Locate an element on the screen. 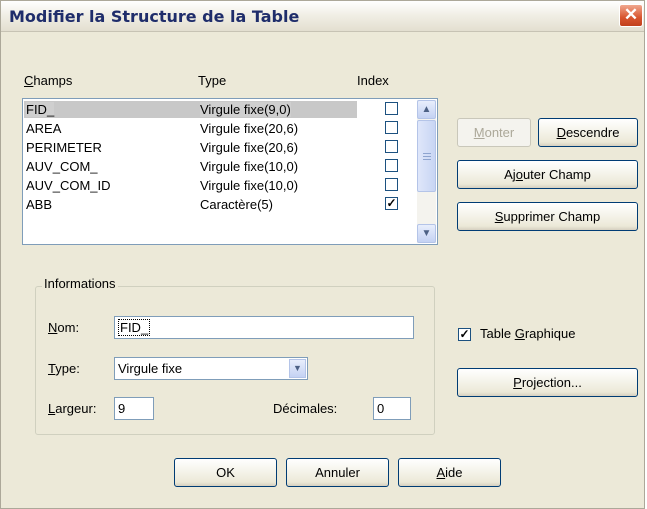  title-bar: Modifier la Structure de la Table ✕ is located at coordinates (322, 16).